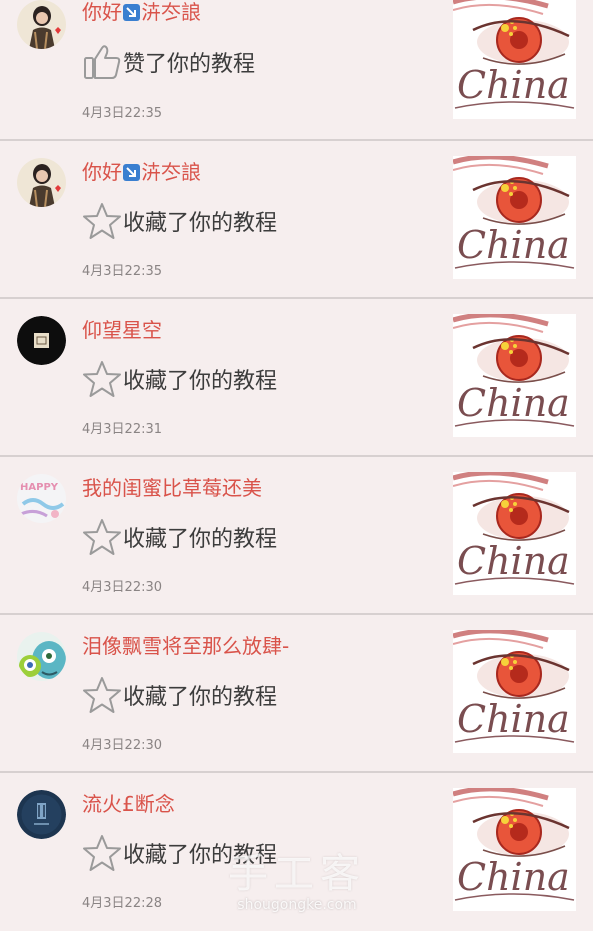 Image resolution: width=593 pixels, height=931 pixels. I want to click on username: 仰望星空, so click(122, 330).